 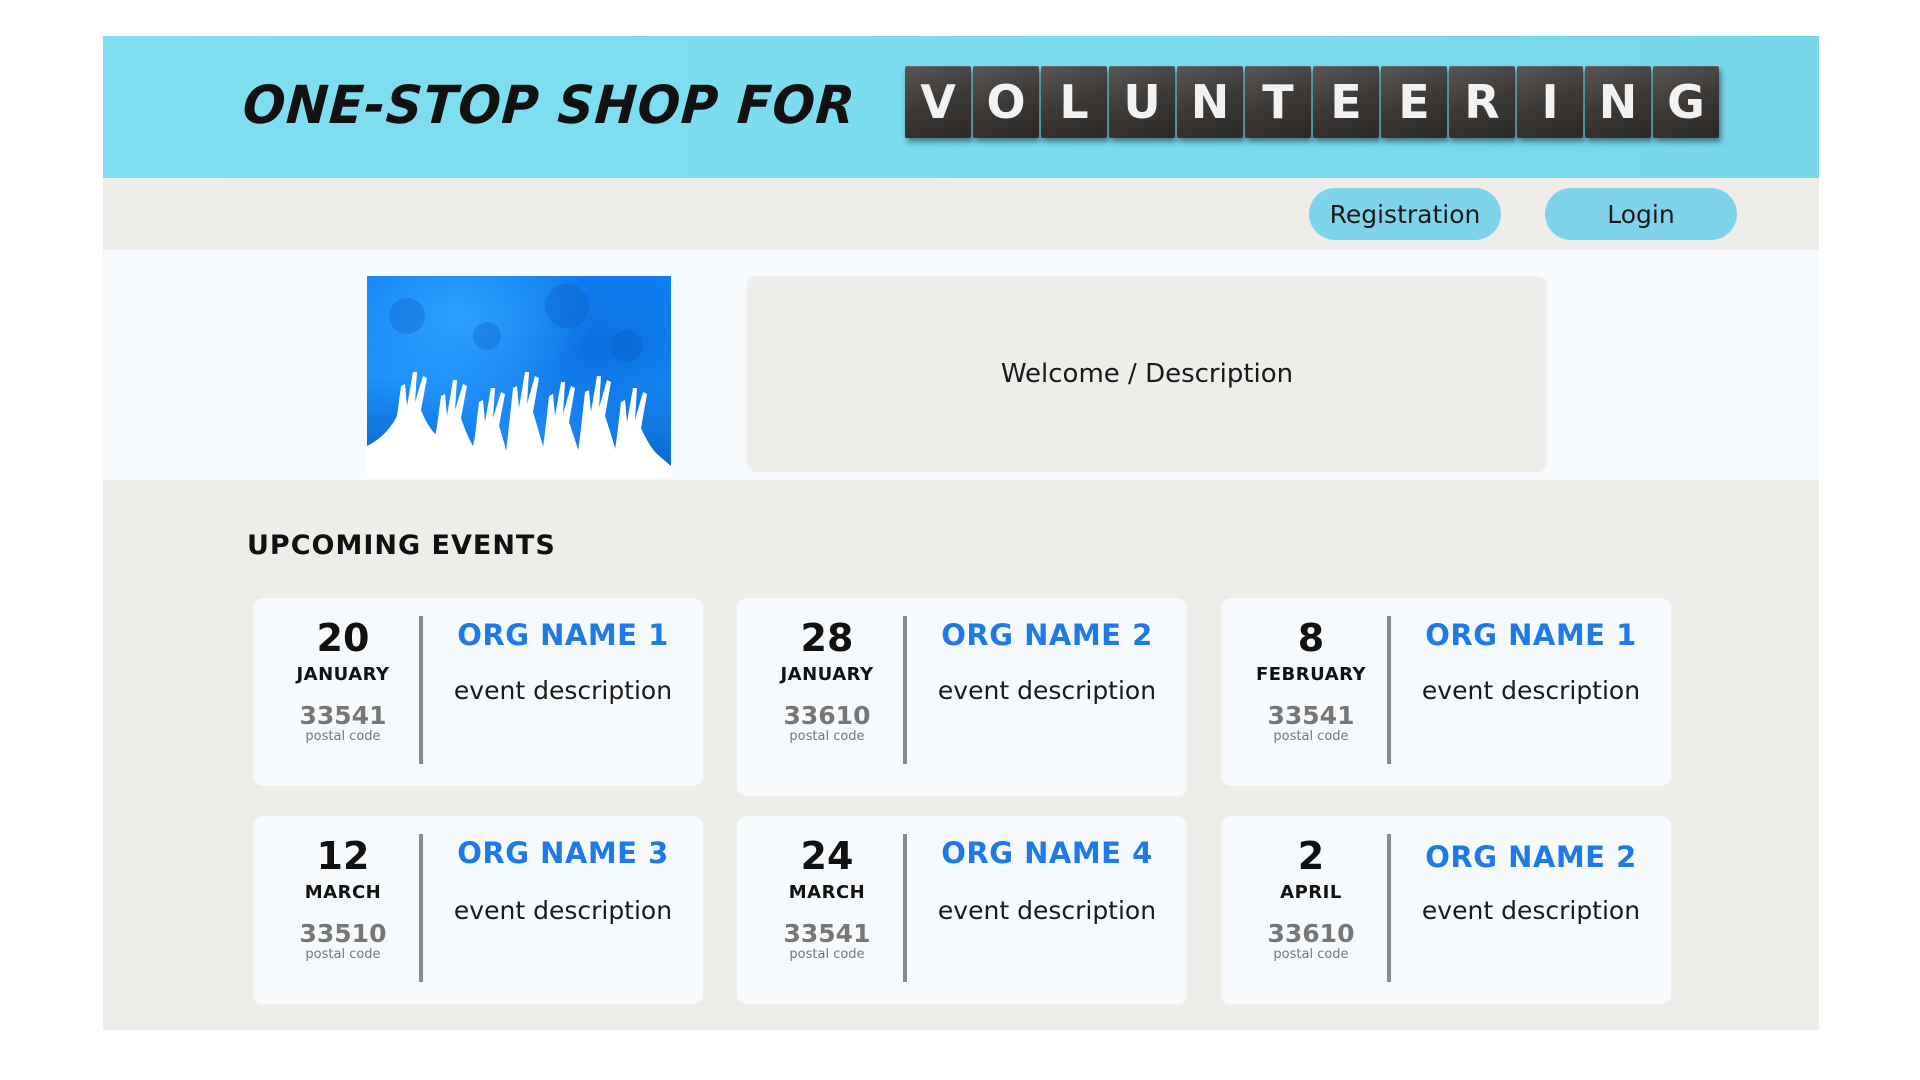 What do you see at coordinates (1142, 102) in the screenshot?
I see `letter-tile: U` at bounding box center [1142, 102].